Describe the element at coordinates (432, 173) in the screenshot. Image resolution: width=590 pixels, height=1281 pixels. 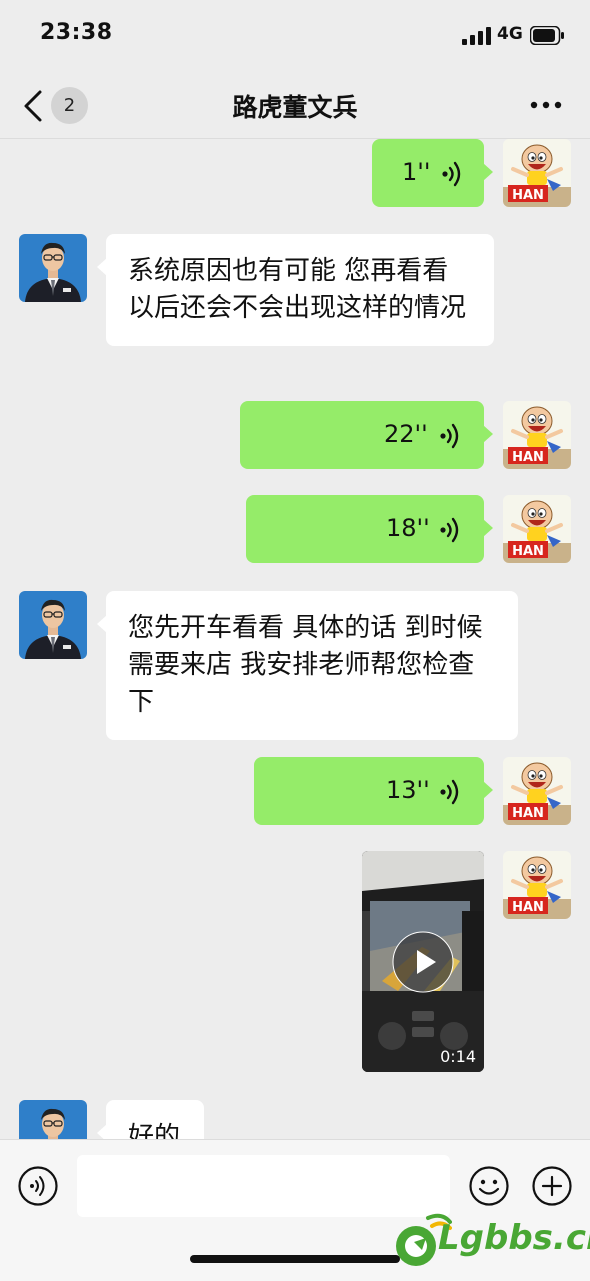
I see `voice-message-bubble: 1''` at that location.